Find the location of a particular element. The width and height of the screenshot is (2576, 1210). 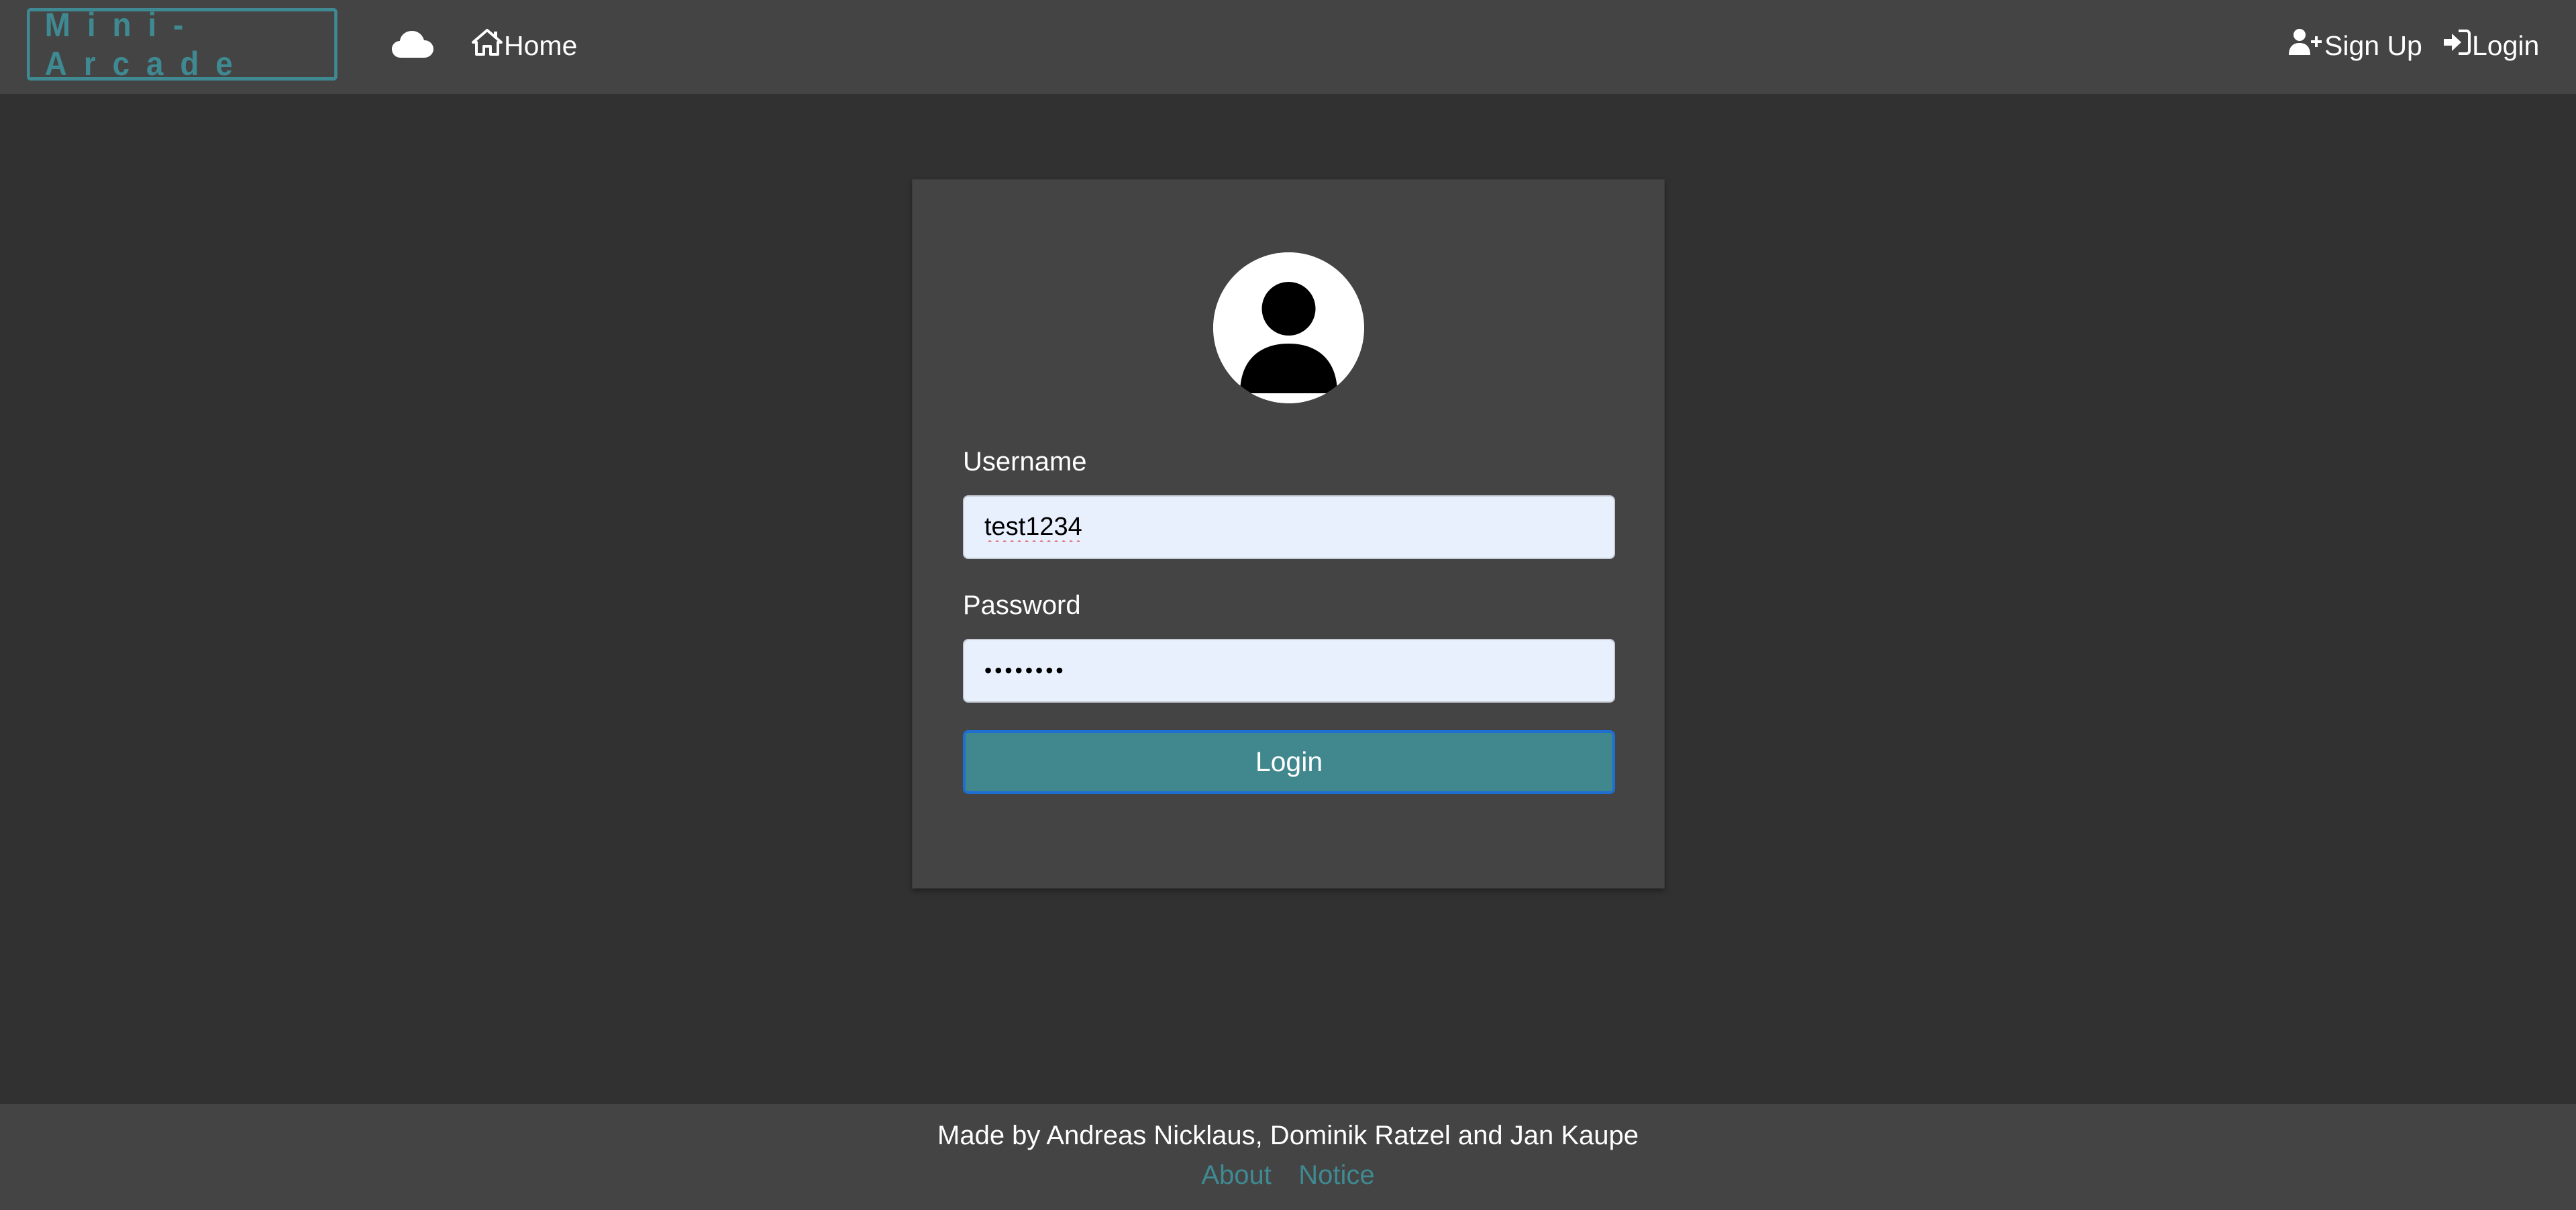

sign-in-icon is located at coordinates (2457, 45).